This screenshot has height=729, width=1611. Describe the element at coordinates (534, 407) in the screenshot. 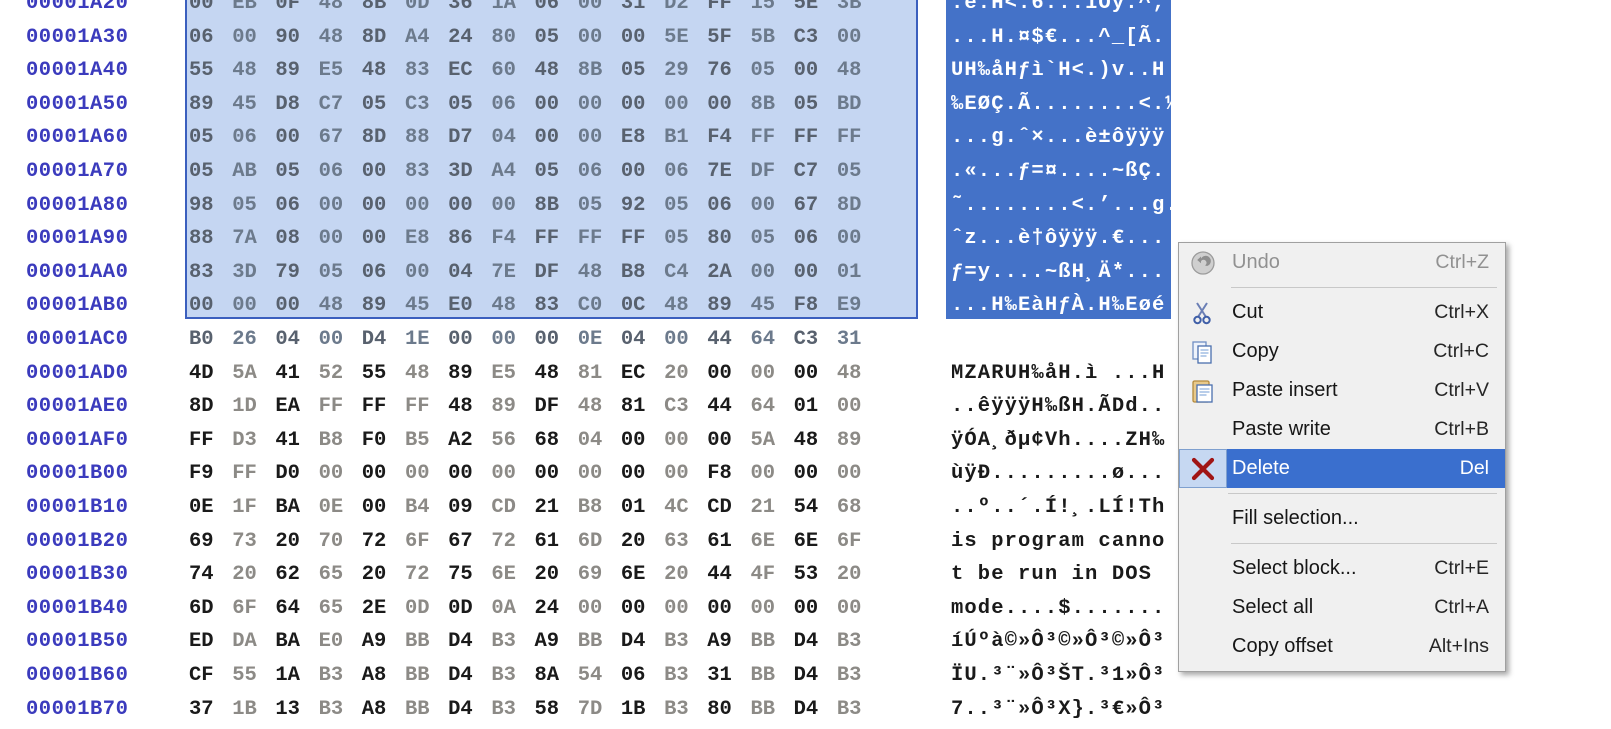

I see `row-hex-bytes: 8D 1D EA FF FF FF 48 89 DF 48 81 C3 44 64 01 00` at that location.